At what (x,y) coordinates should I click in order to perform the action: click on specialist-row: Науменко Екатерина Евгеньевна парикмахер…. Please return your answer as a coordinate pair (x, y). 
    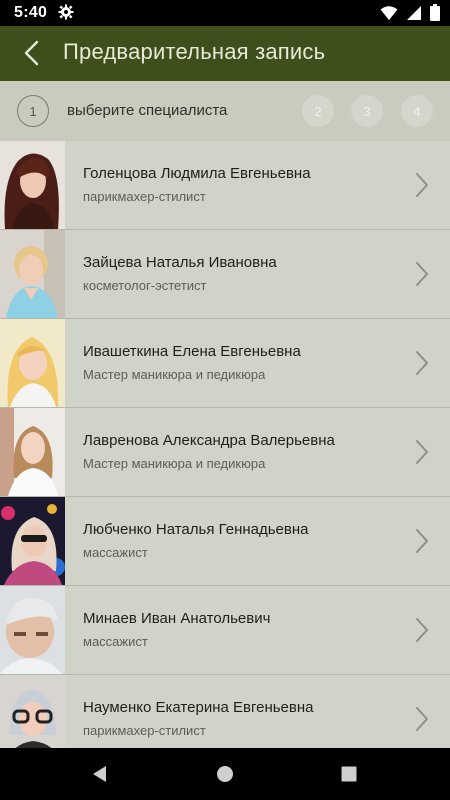
    Looking at the image, I should click on (225, 711).